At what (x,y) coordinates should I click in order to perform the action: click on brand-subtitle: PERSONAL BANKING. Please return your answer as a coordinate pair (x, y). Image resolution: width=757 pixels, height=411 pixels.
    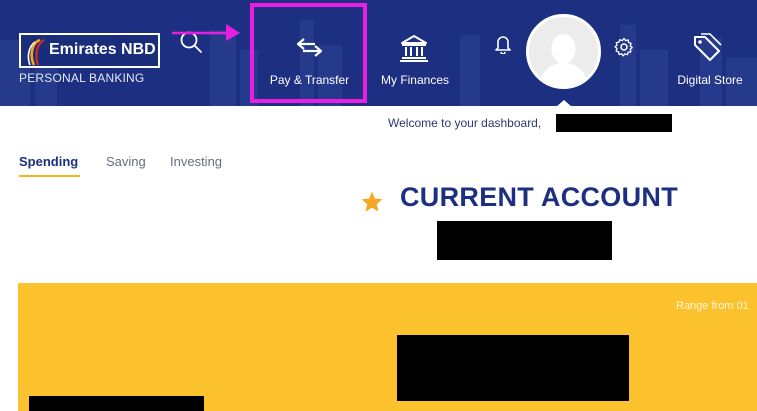
    Looking at the image, I should click on (82, 78).